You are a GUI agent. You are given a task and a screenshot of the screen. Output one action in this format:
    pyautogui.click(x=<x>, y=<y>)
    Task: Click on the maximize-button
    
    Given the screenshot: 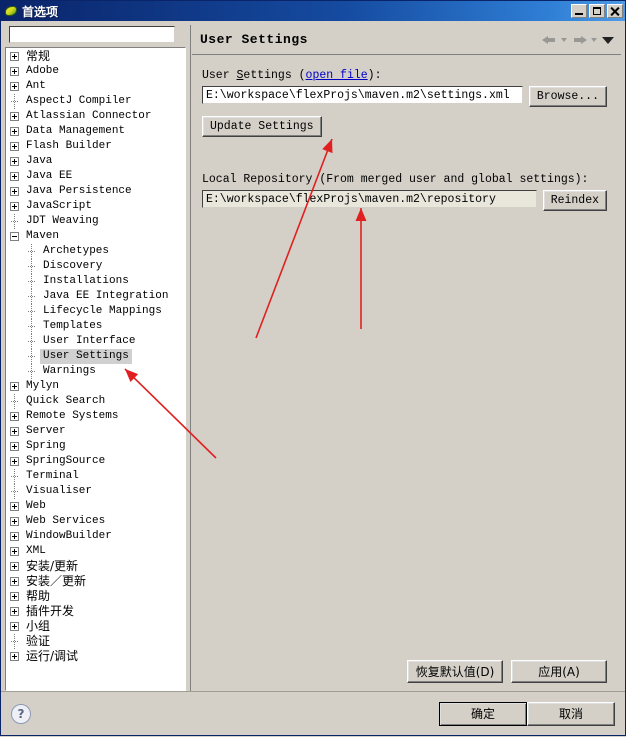 What is the action you would take?
    pyautogui.click(x=597, y=11)
    